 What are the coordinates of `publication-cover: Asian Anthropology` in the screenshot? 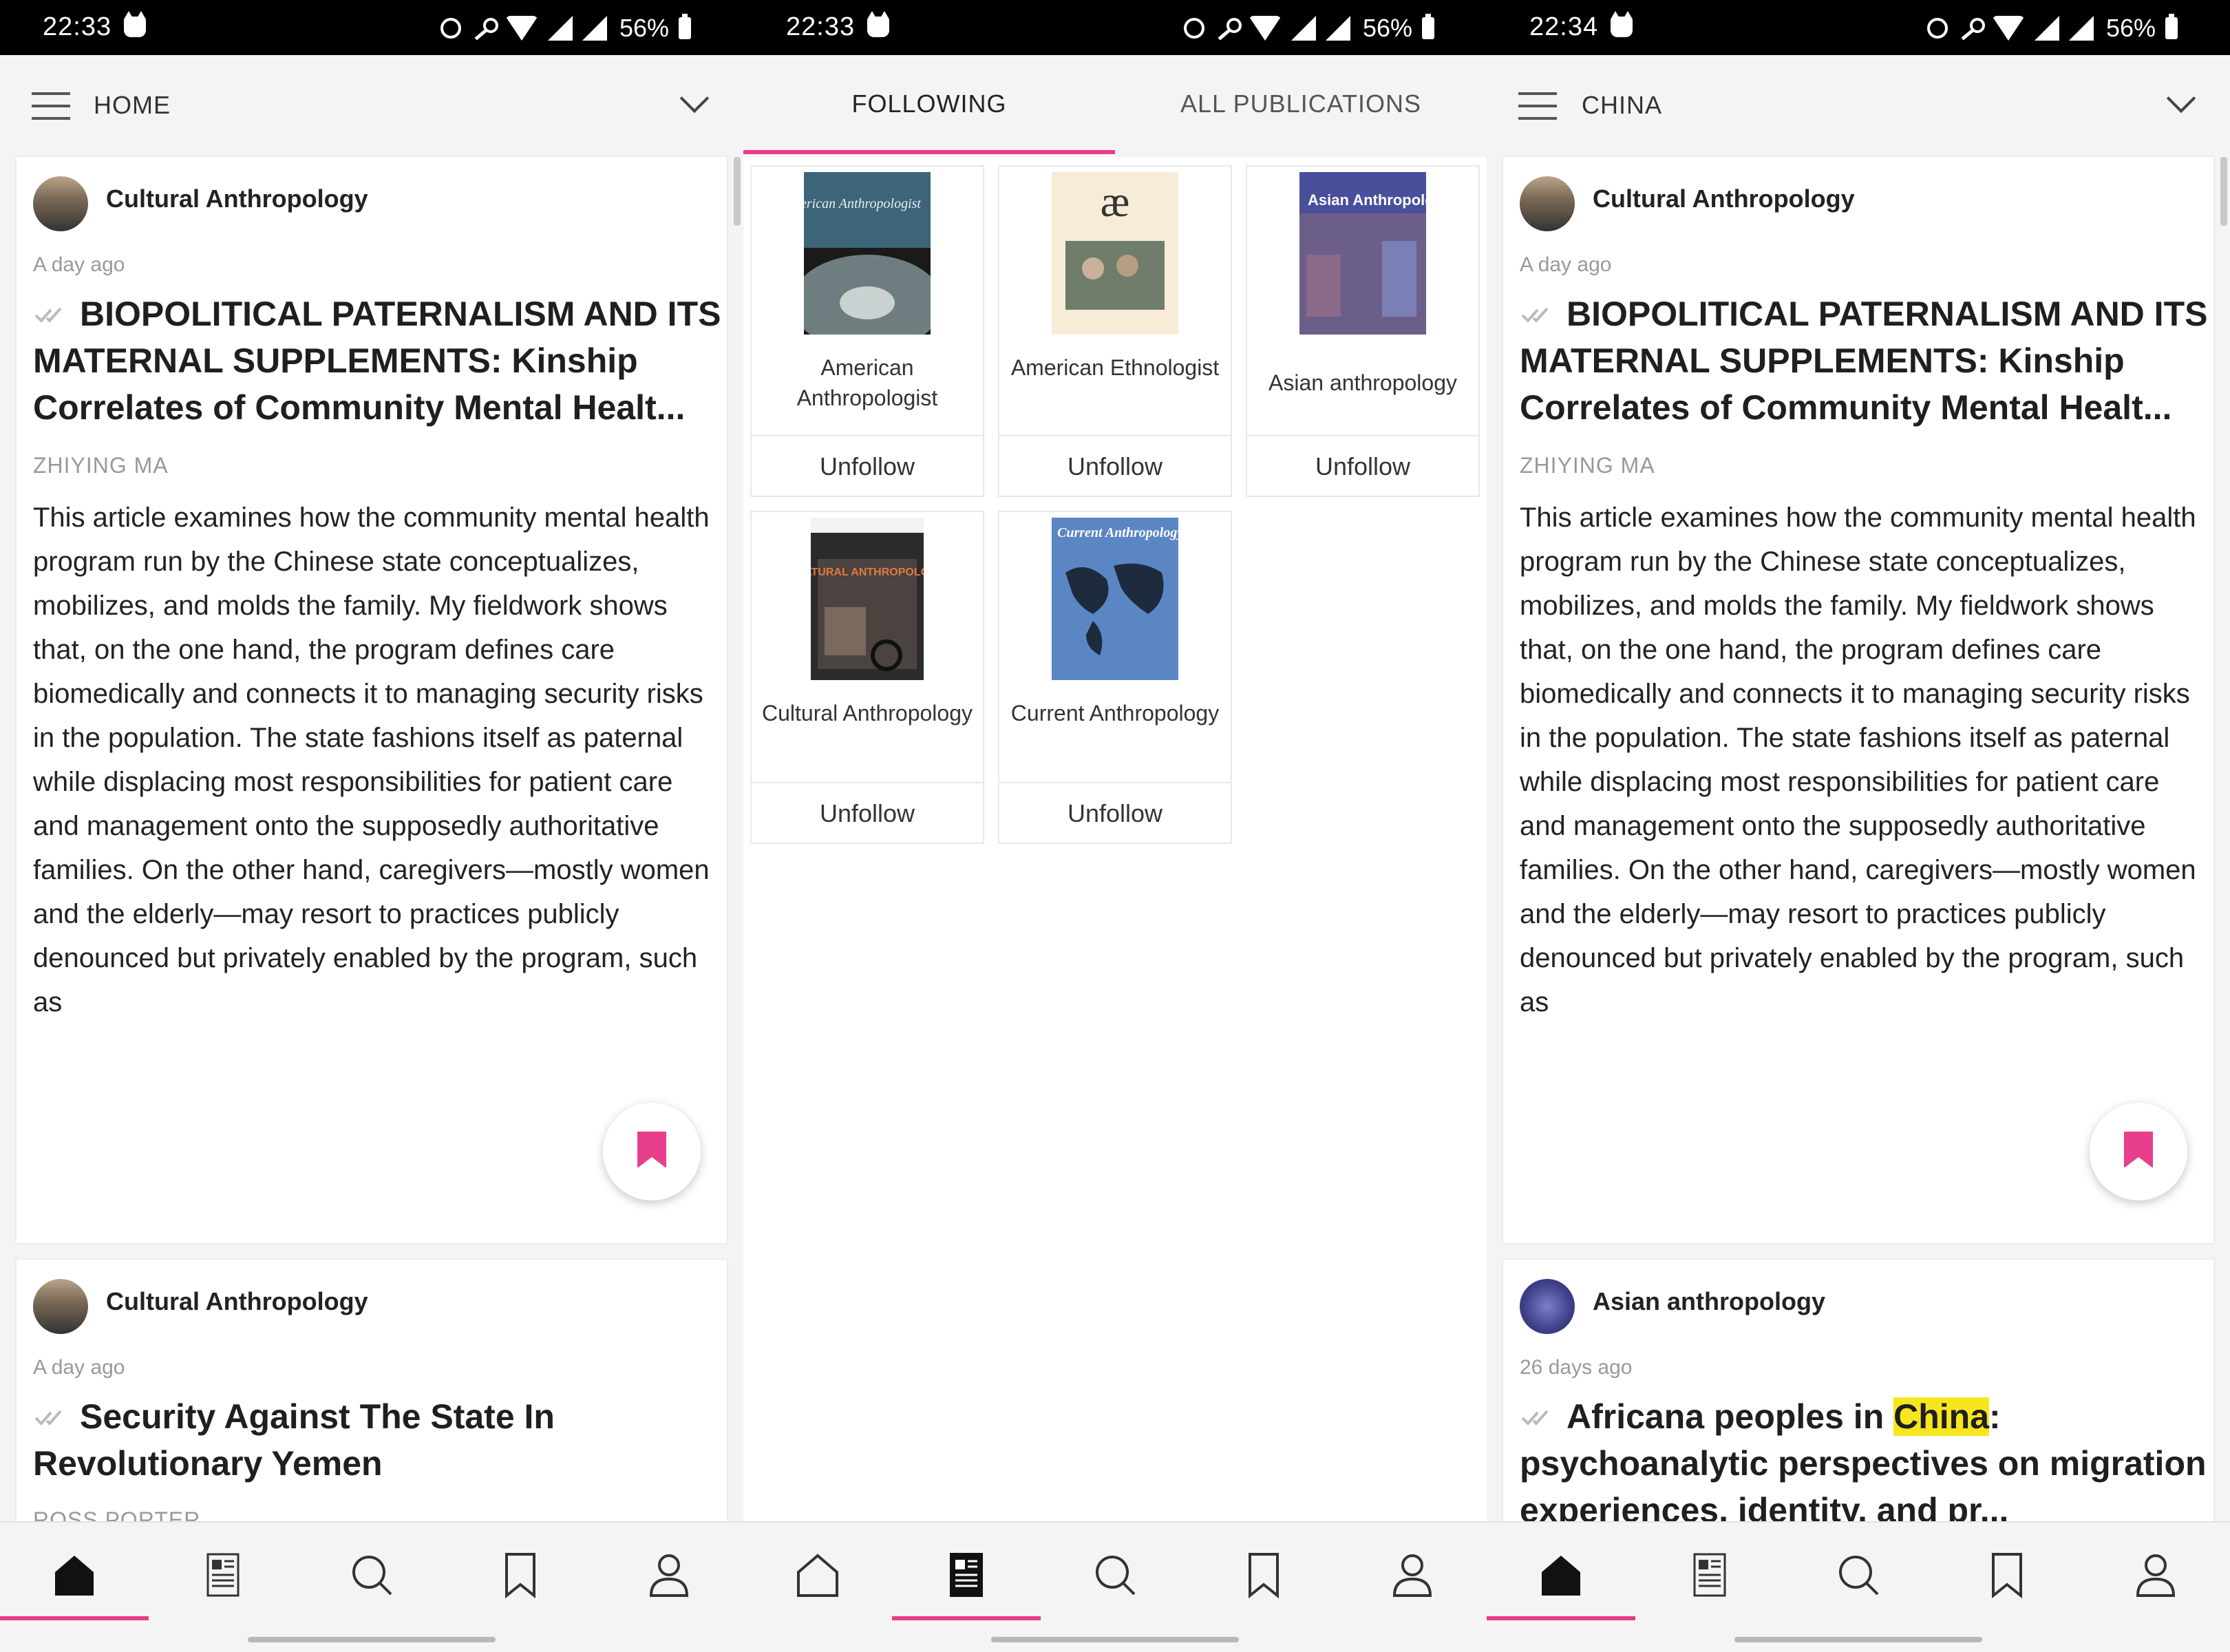 It's located at (1362, 254).